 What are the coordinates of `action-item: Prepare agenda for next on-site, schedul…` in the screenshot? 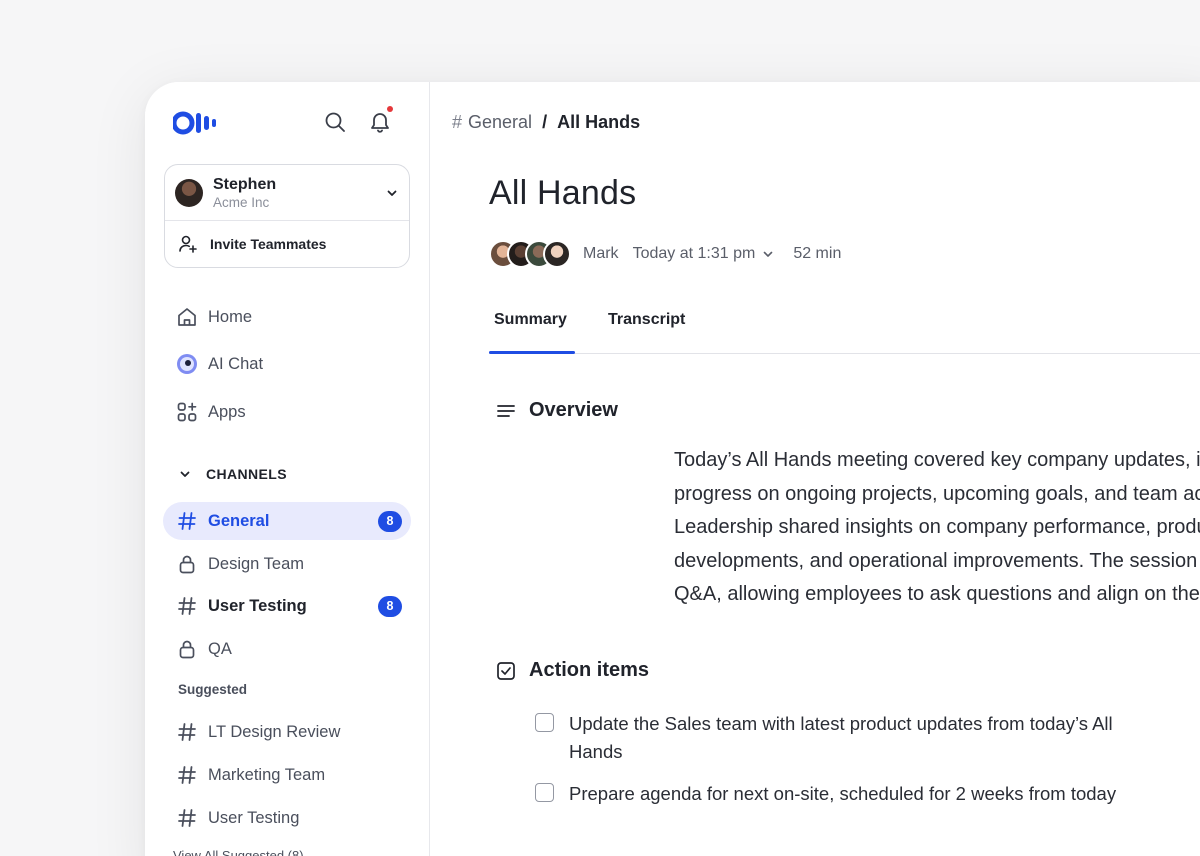 It's located at (832, 794).